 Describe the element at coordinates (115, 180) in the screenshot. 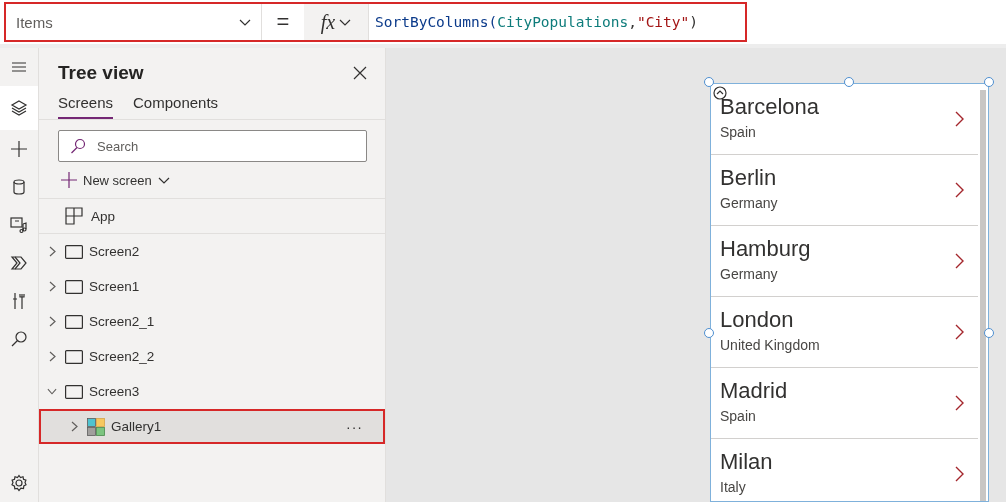

I see `new-screen-button: New screen` at that location.